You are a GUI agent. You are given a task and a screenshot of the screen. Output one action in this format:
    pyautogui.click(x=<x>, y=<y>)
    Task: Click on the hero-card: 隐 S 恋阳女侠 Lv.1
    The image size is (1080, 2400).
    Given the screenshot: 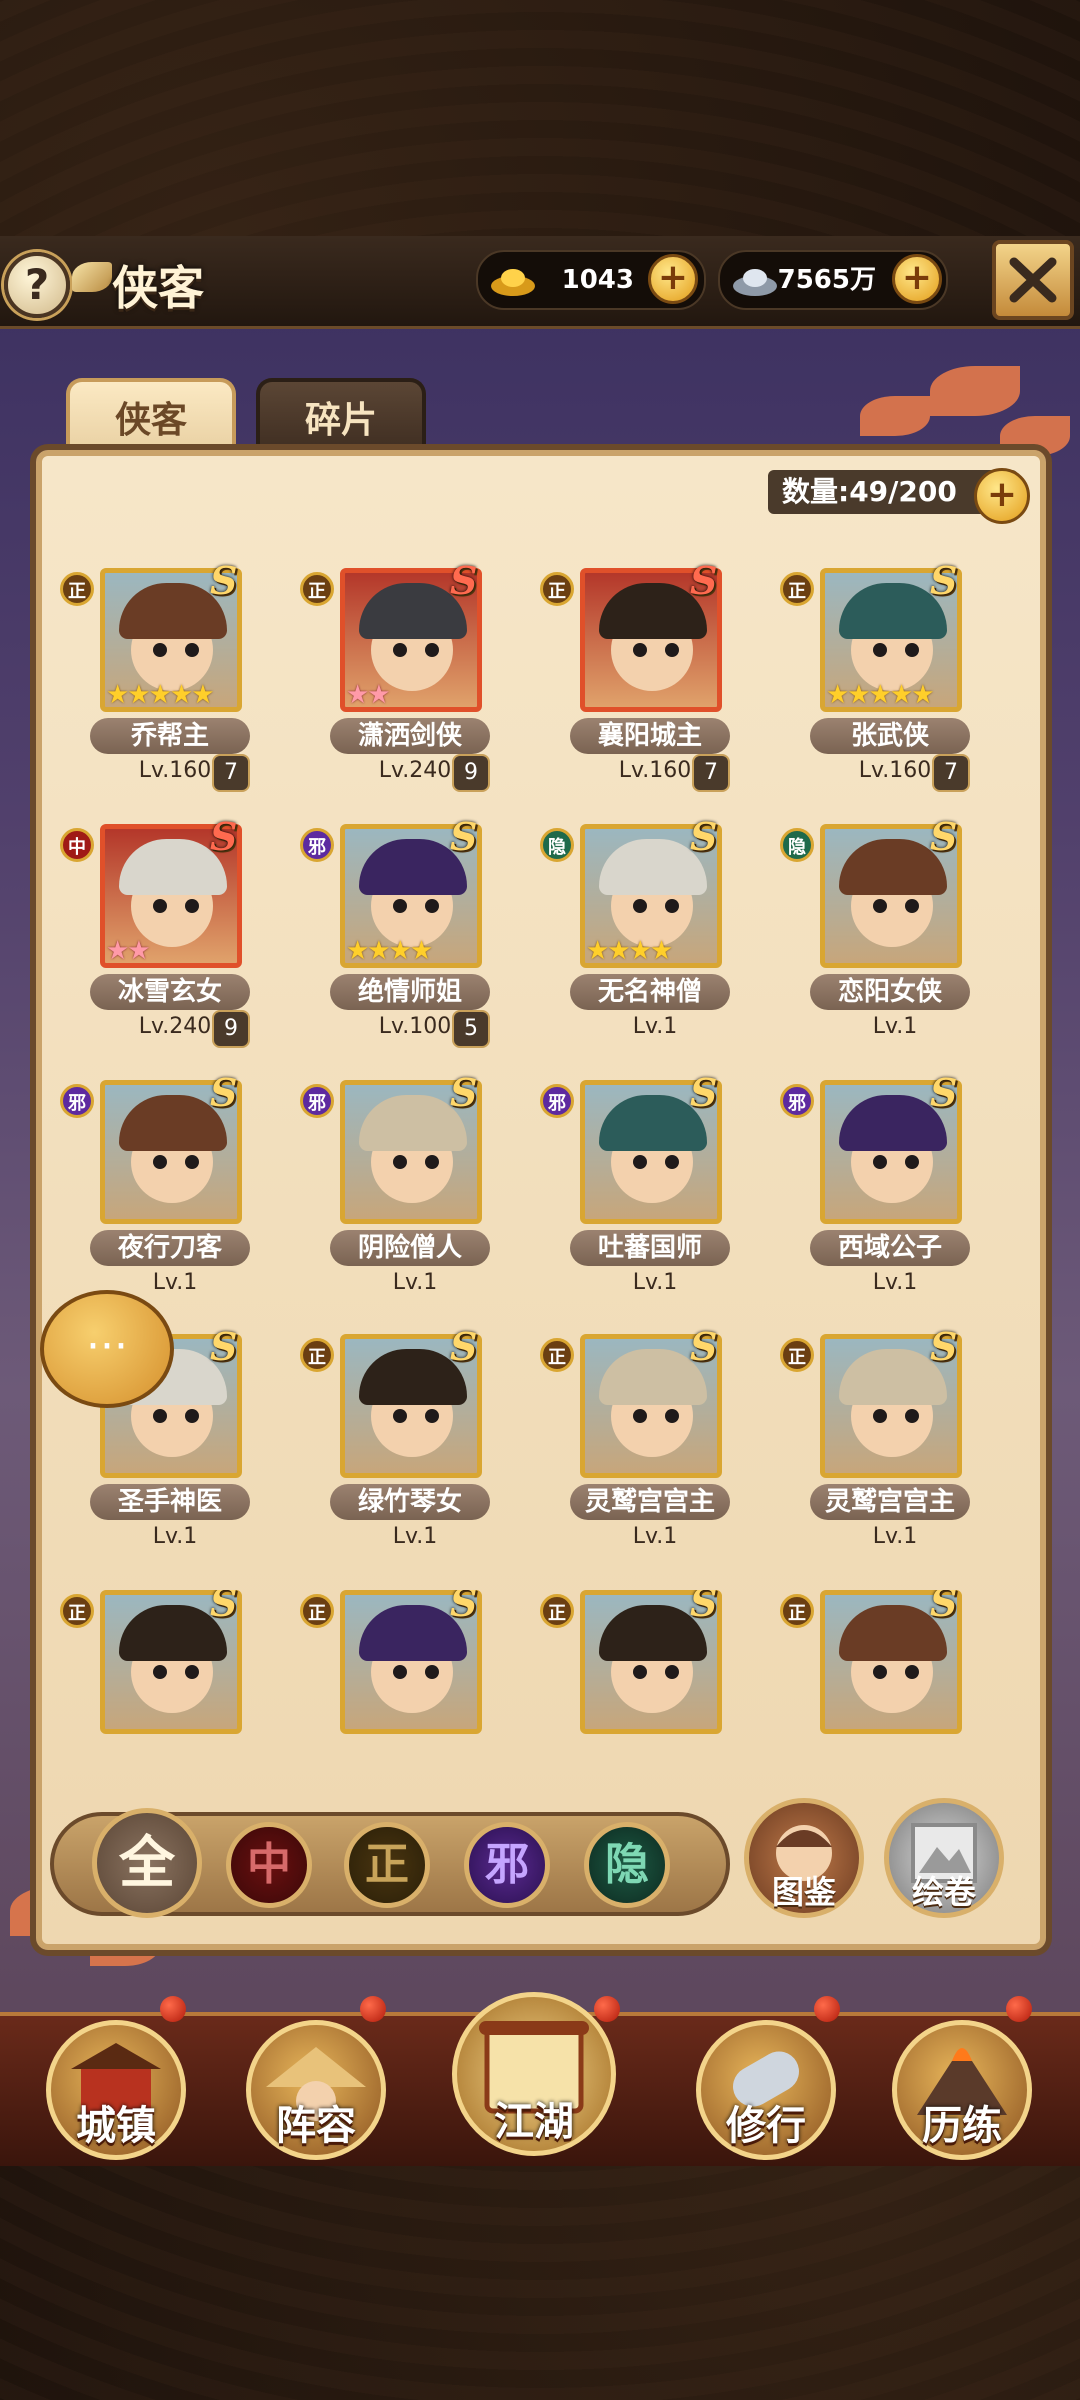 What is the action you would take?
    pyautogui.click(x=880, y=934)
    